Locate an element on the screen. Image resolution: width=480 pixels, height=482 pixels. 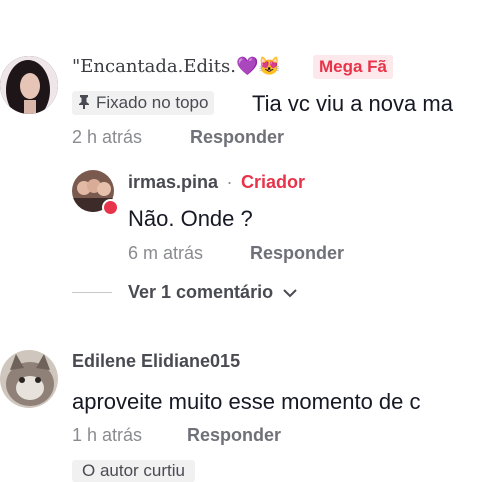
pin-icon is located at coordinates (84, 103).